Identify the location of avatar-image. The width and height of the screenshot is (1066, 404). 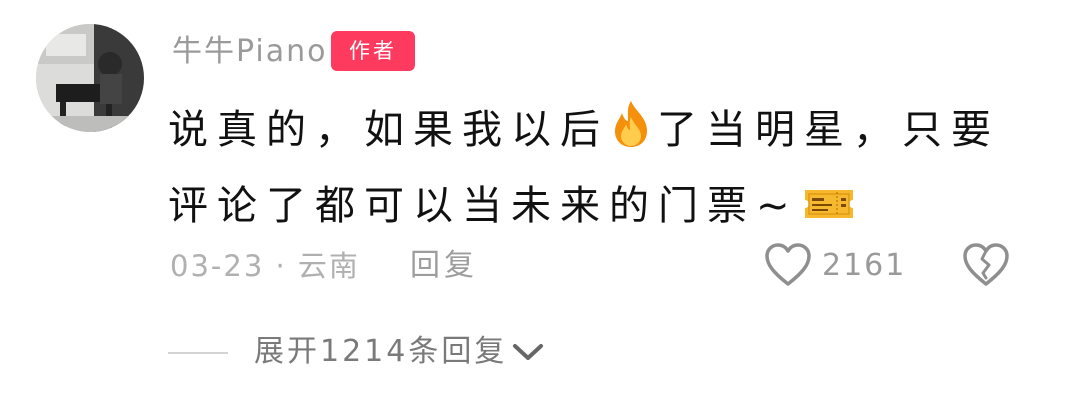
(90, 78).